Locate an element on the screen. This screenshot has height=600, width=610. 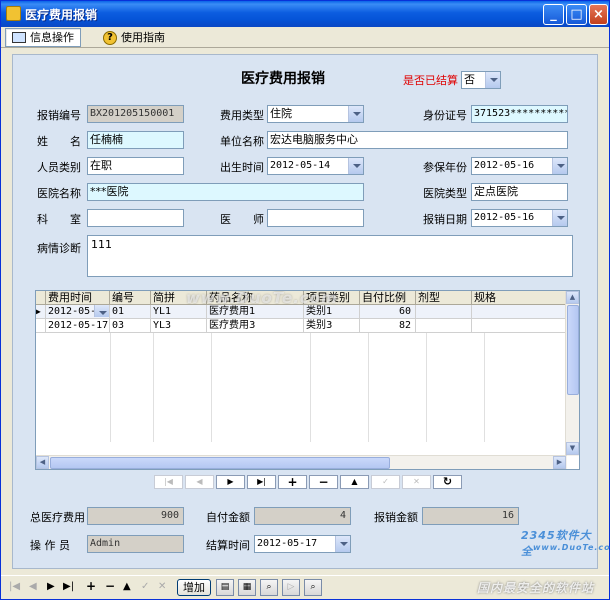
column-header: 编号 is located at coordinates (130, 297).